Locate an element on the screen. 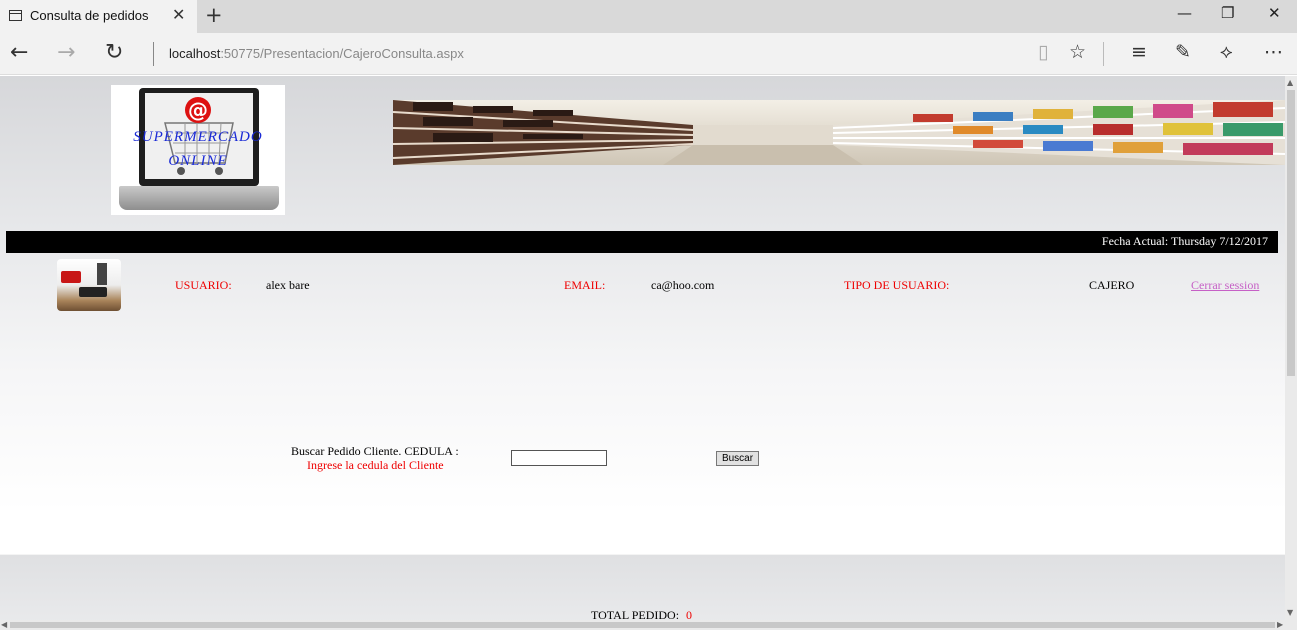 The width and height of the screenshot is (1297, 630). usuario-label: USUARIO: is located at coordinates (203, 285).